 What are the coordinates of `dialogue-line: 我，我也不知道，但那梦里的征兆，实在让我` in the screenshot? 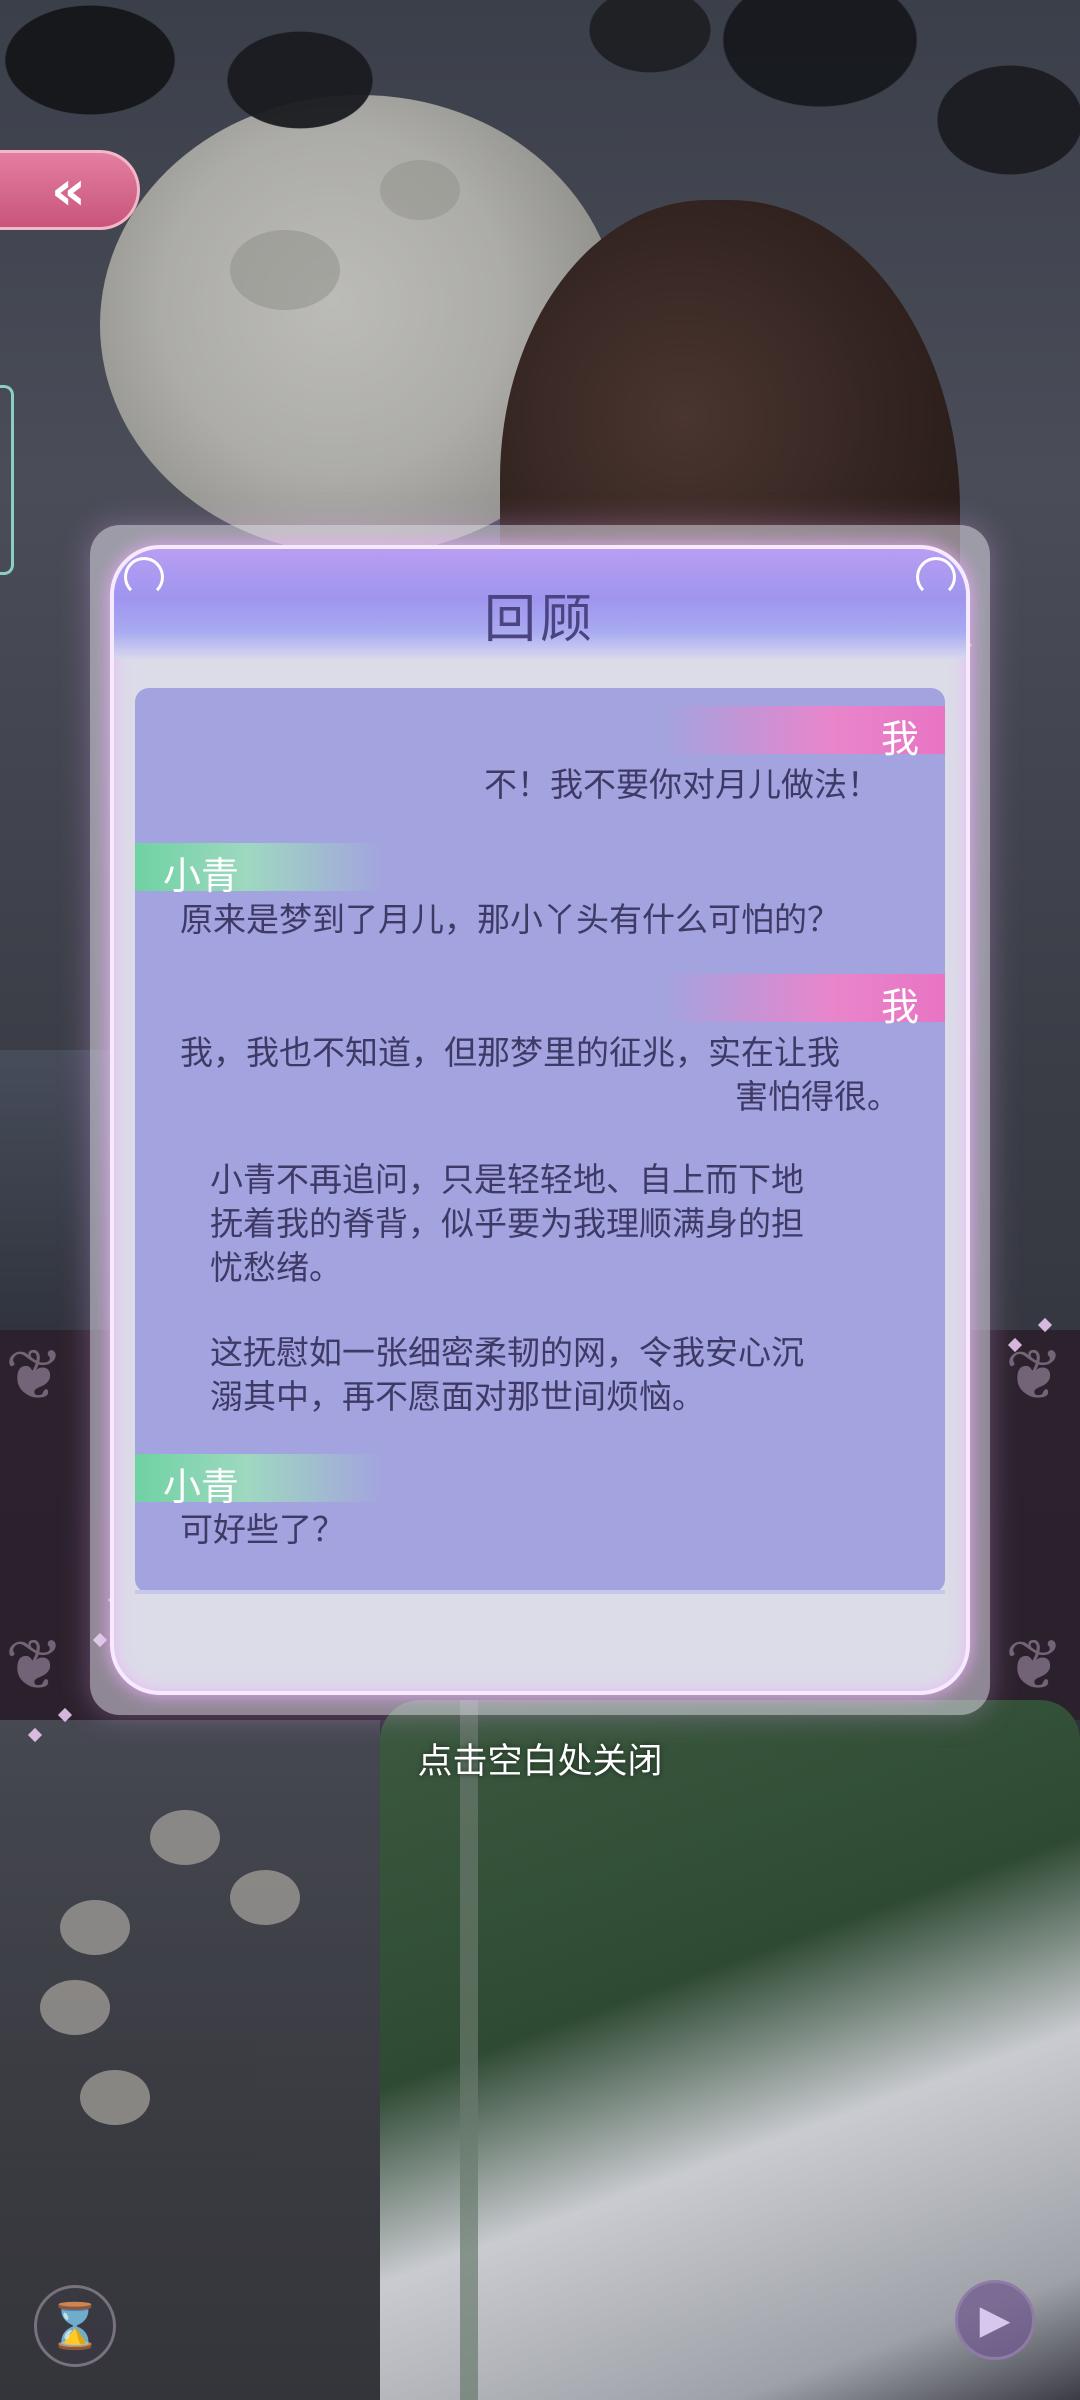 It's located at (510, 1052).